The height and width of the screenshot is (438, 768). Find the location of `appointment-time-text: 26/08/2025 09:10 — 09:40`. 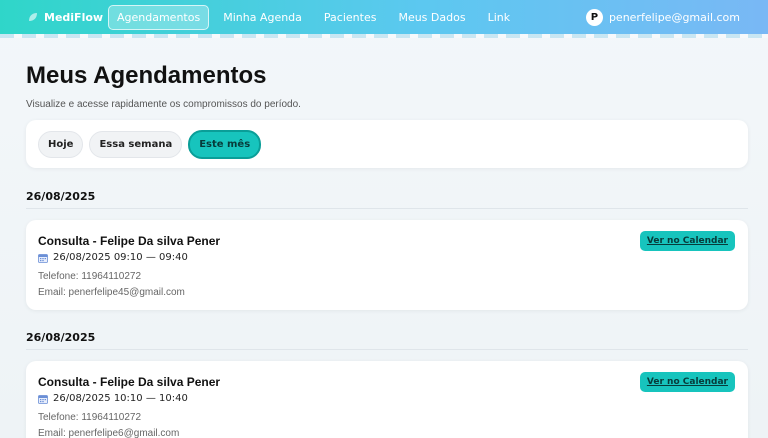

appointment-time-text: 26/08/2025 09:10 — 09:40 is located at coordinates (120, 257).